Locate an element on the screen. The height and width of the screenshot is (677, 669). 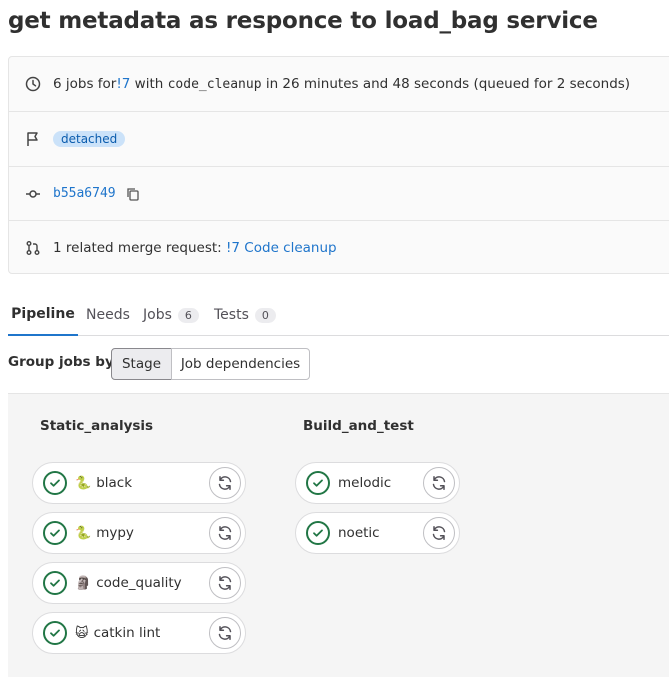
summary-prefix: 6 jobs for is located at coordinates (85, 84).